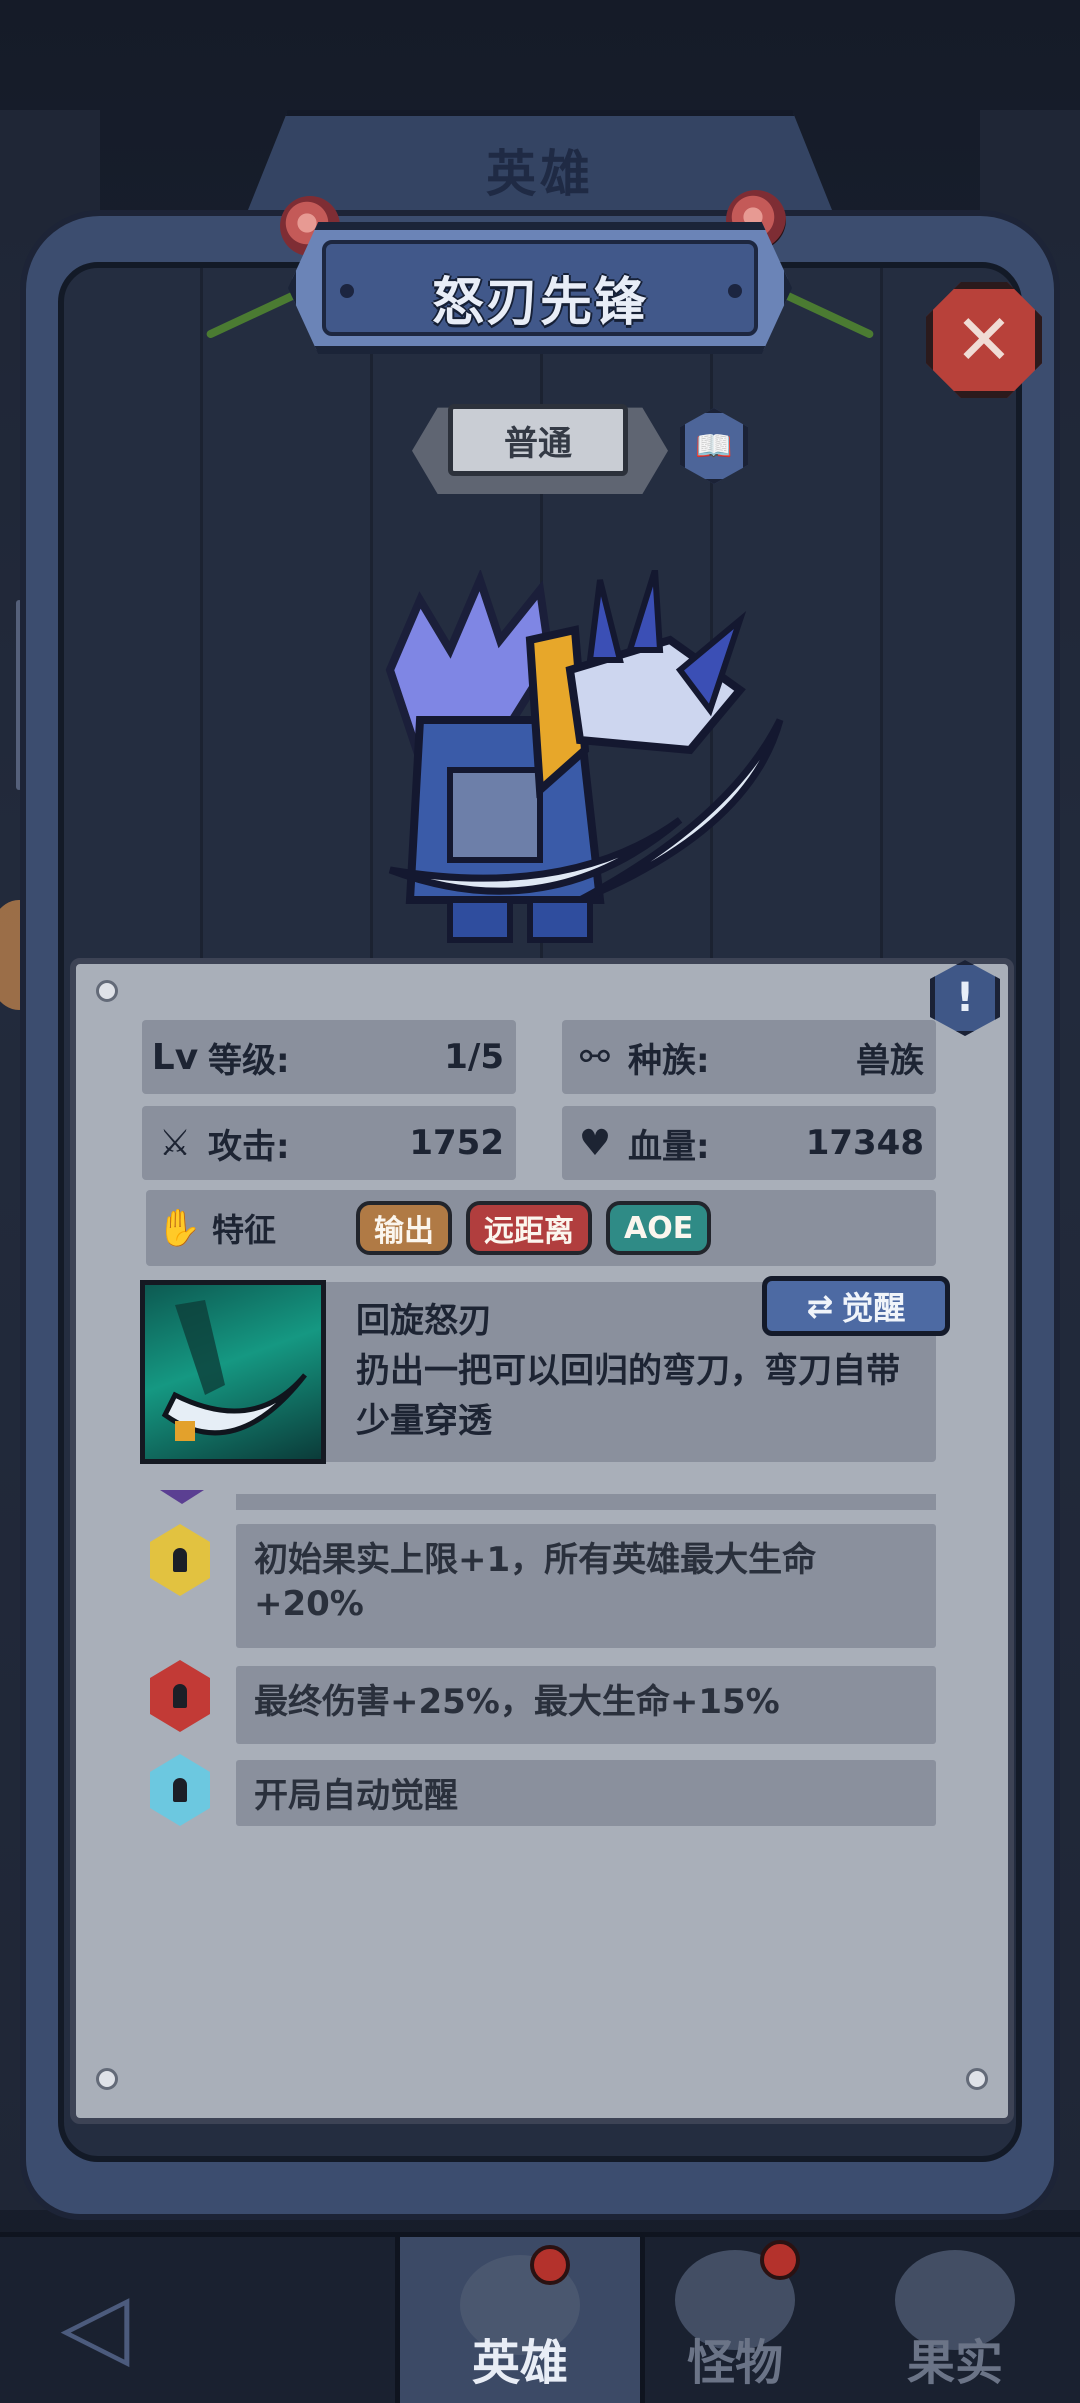  Describe the element at coordinates (586, 1793) in the screenshot. I see `bonus-row: 开局自动觉醒` at that location.